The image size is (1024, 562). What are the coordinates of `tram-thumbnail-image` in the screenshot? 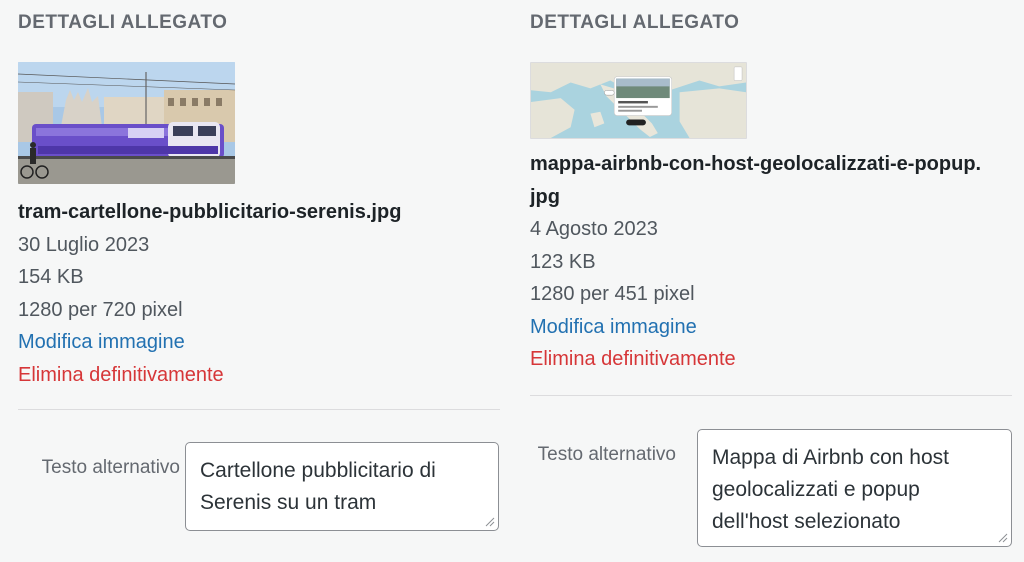 It's located at (126, 123).